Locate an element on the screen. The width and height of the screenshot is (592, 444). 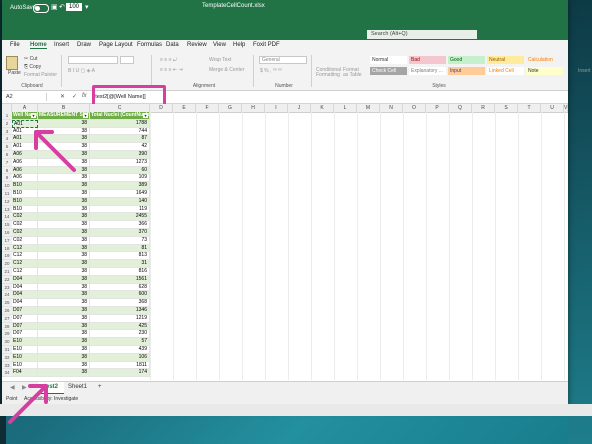
nuclei-count-cell: 368 is located at coordinates (120, 303).